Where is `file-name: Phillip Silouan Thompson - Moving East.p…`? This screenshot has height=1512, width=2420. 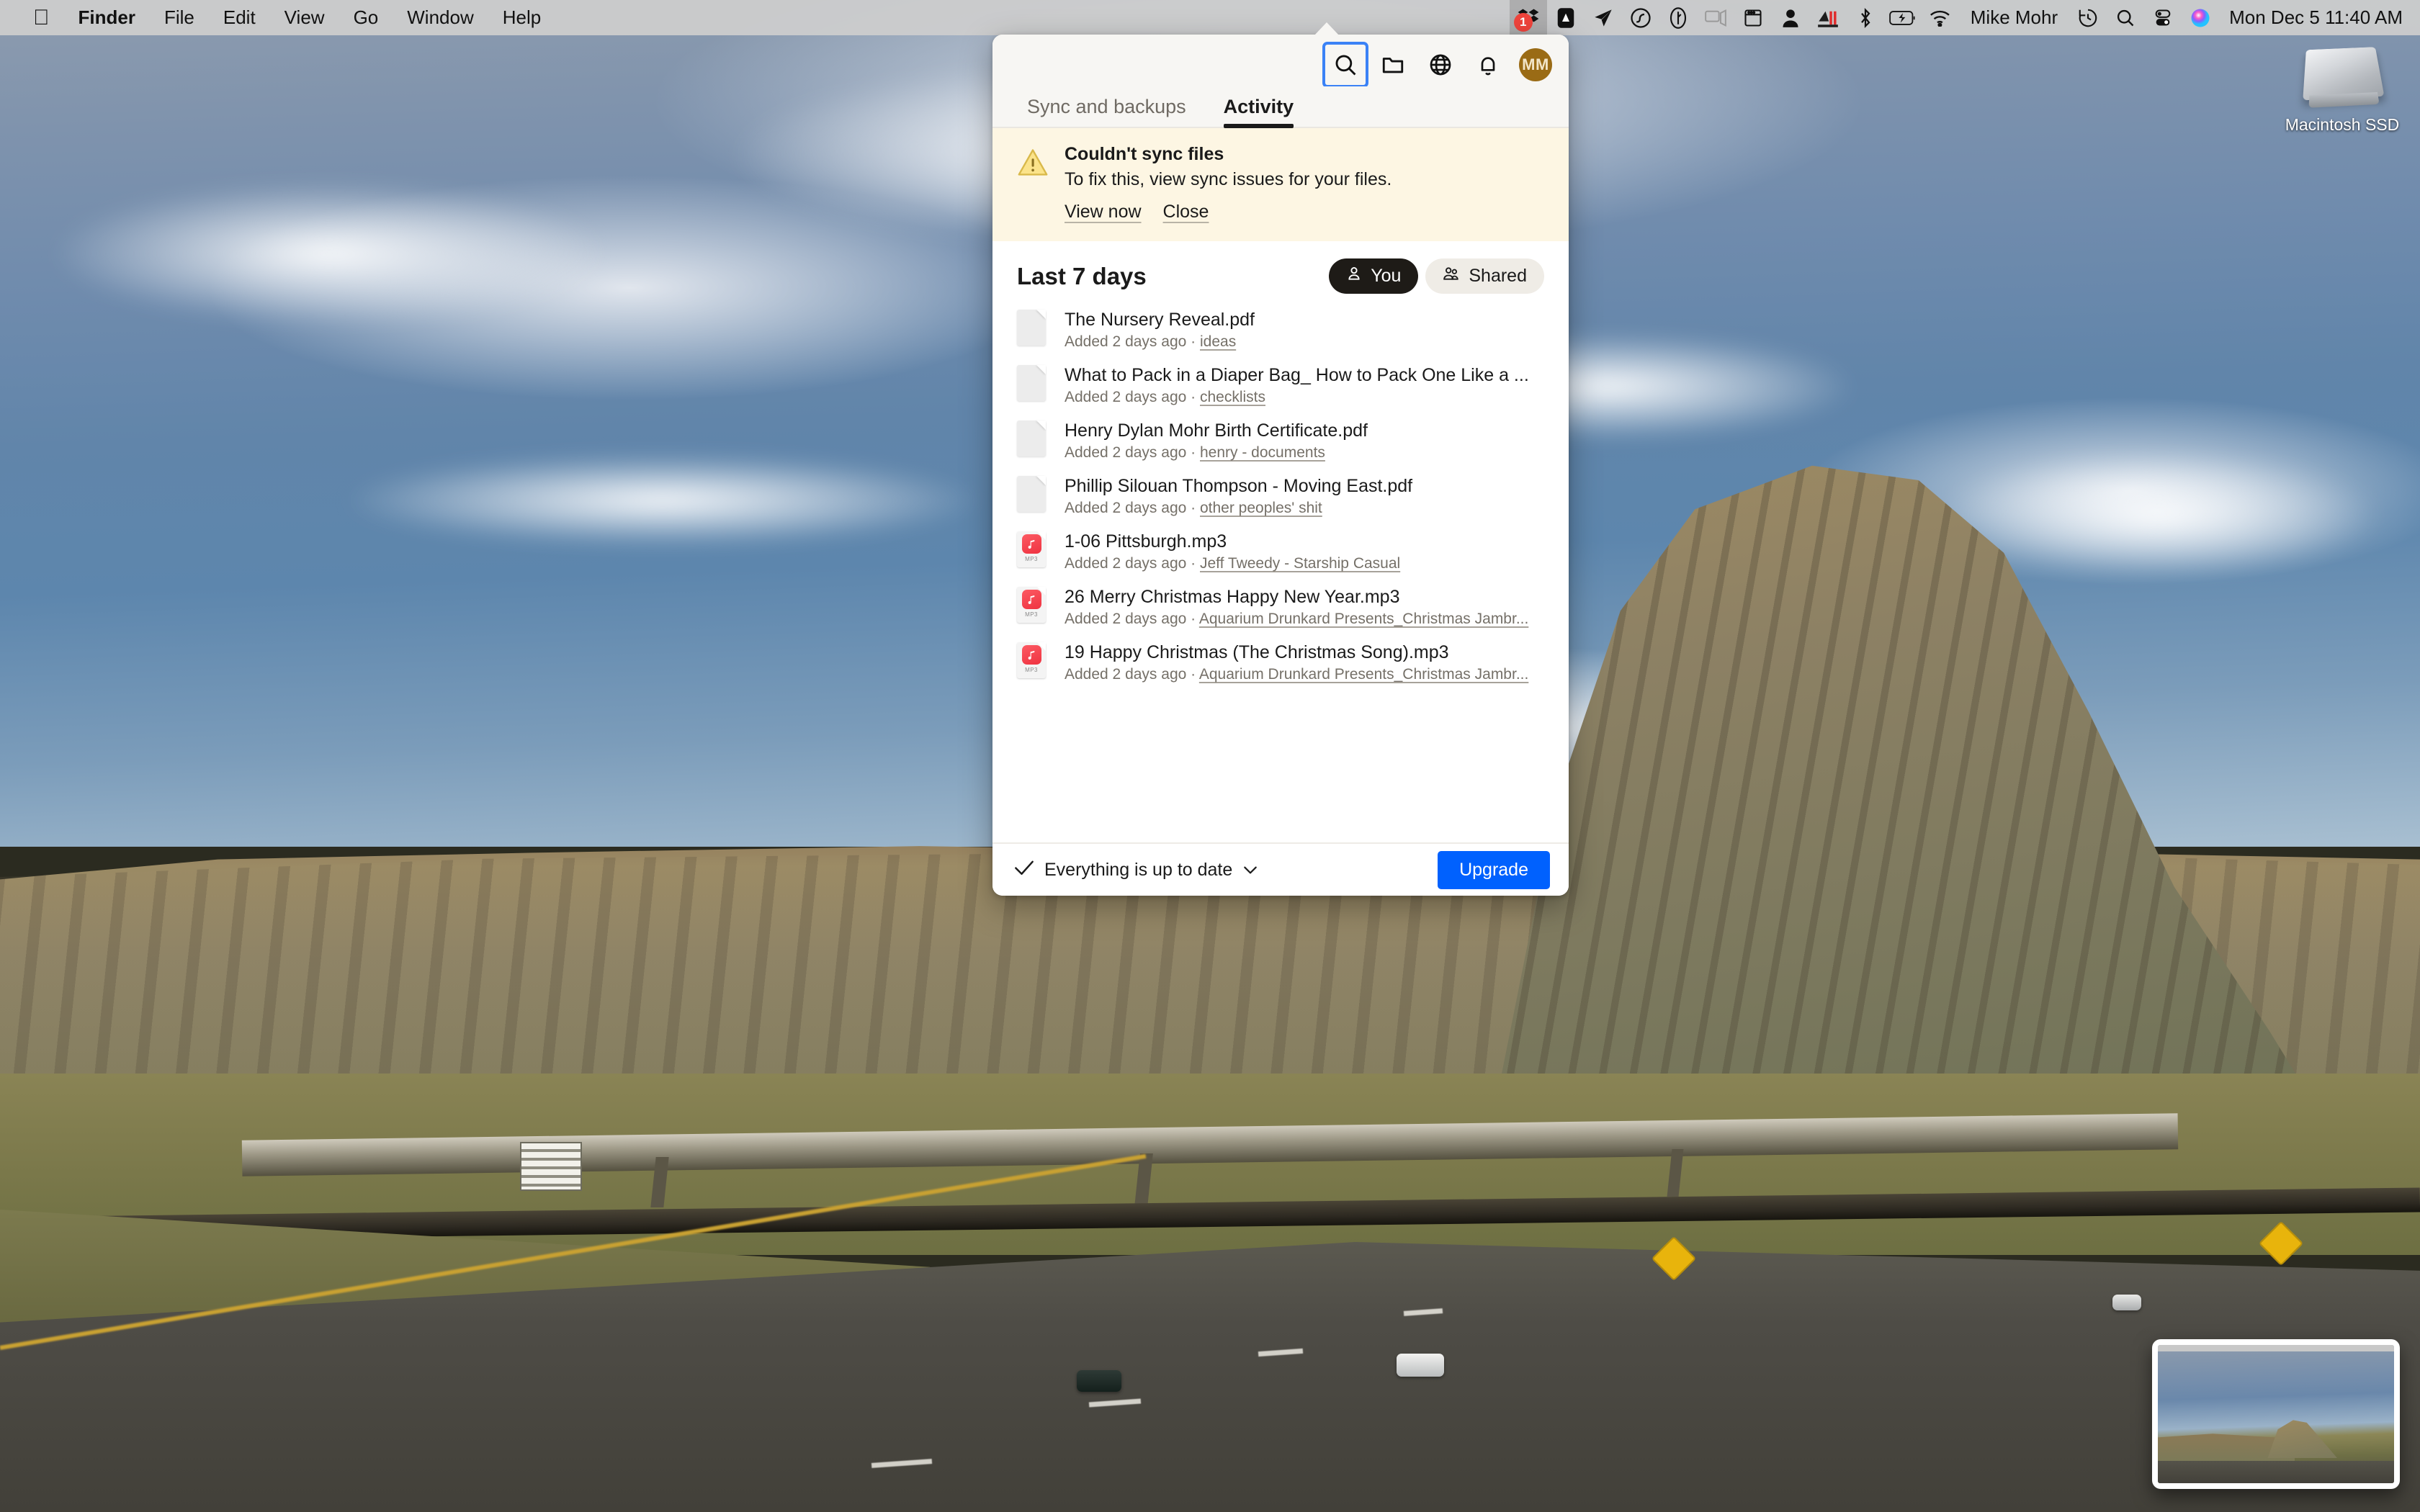
file-name: Phillip Silouan Thompson - Moving East.p… is located at coordinates (1239, 486).